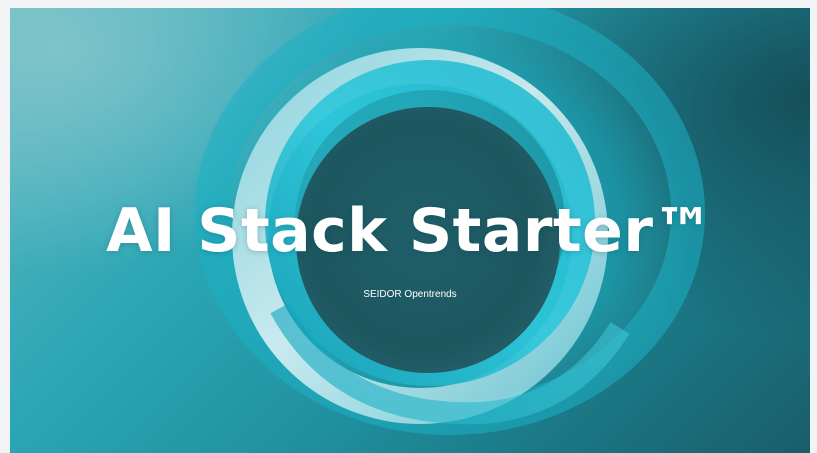 Image resolution: width=817 pixels, height=453 pixels. I want to click on slide-title: AI Stack Starter™, so click(410, 231).